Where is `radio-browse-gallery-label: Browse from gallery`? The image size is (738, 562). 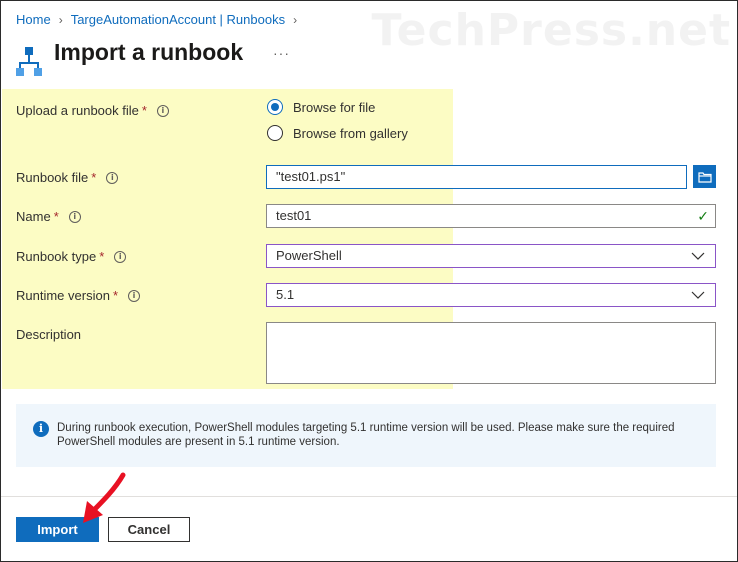
radio-browse-gallery-label: Browse from gallery is located at coordinates (350, 133).